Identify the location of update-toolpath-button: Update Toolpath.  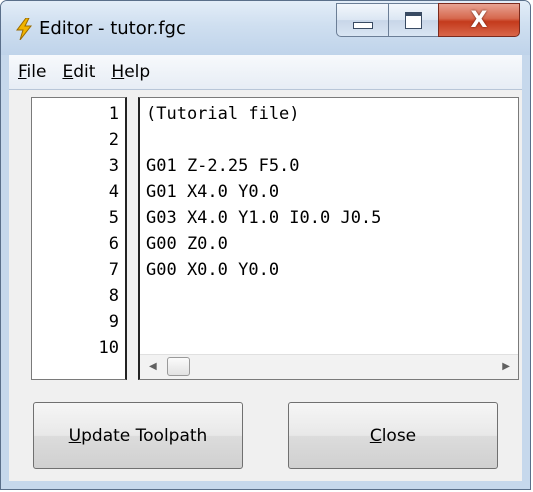
(138, 435).